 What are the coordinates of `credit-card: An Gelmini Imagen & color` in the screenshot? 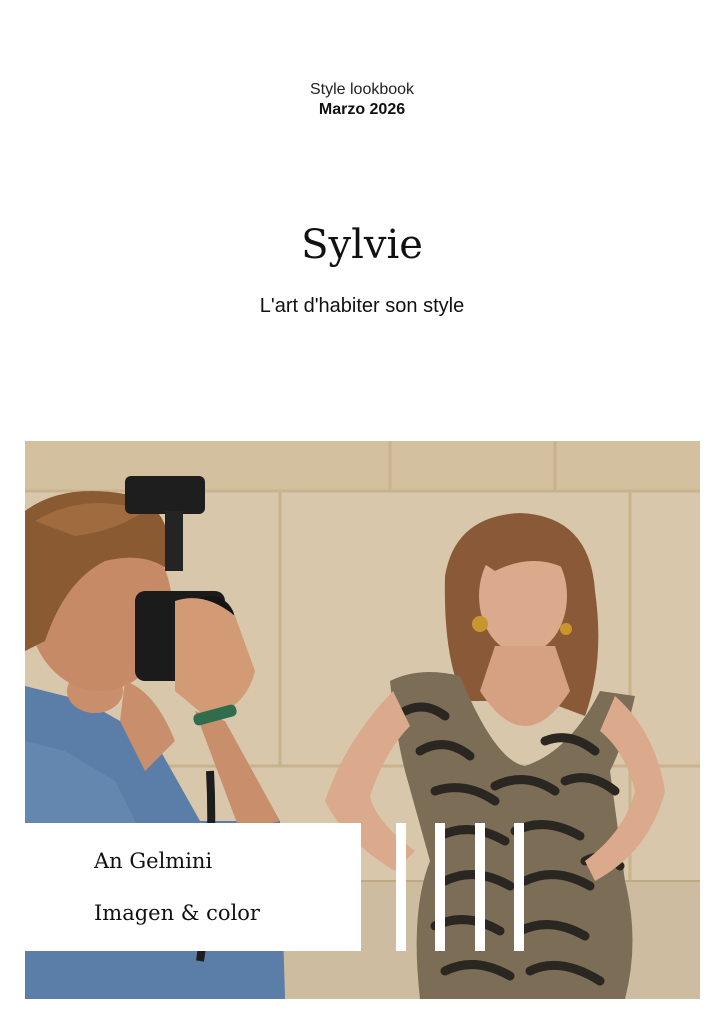 It's located at (193, 887).